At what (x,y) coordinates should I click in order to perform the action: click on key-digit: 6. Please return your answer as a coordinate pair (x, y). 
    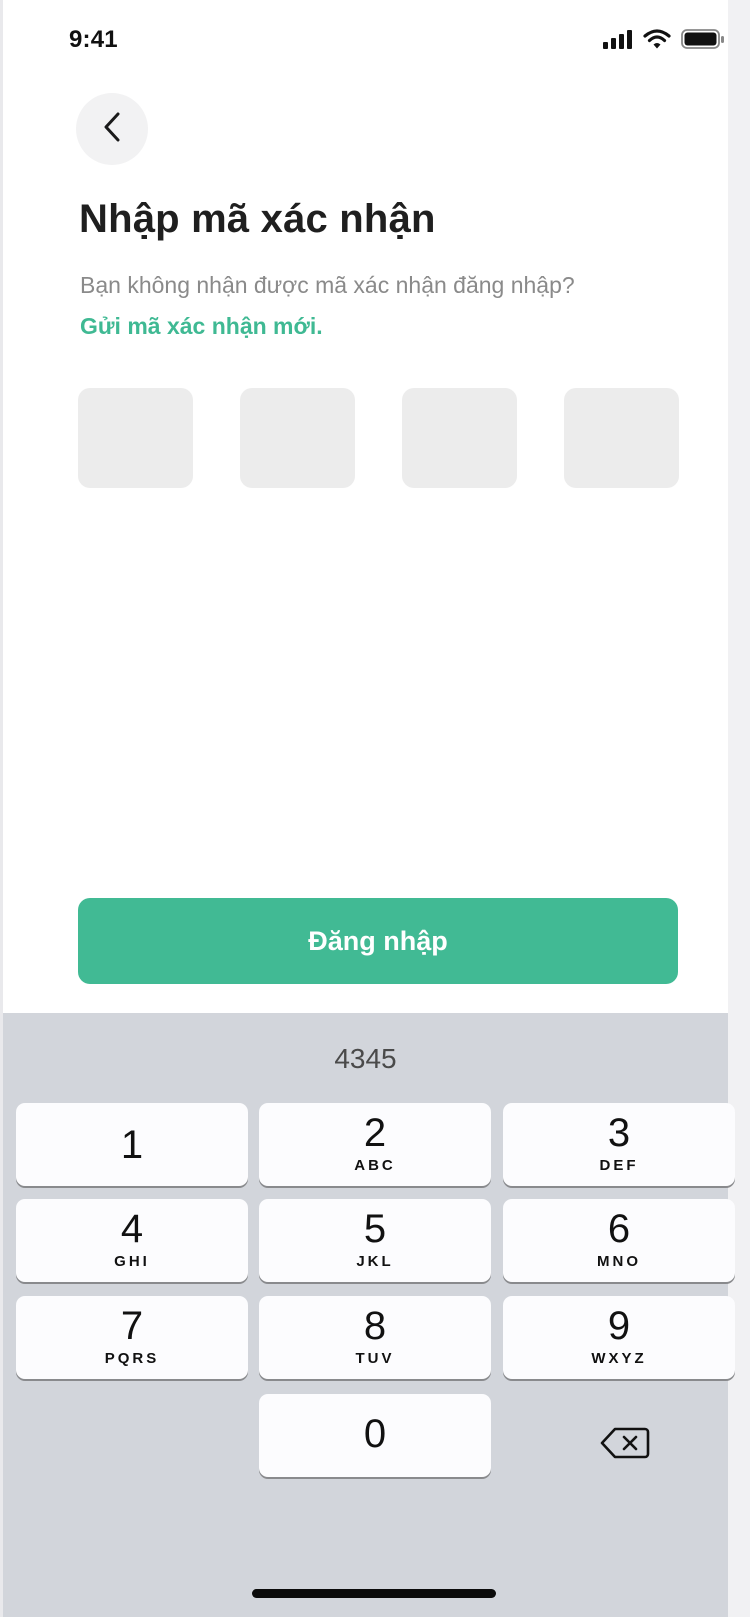
    Looking at the image, I should click on (619, 1229).